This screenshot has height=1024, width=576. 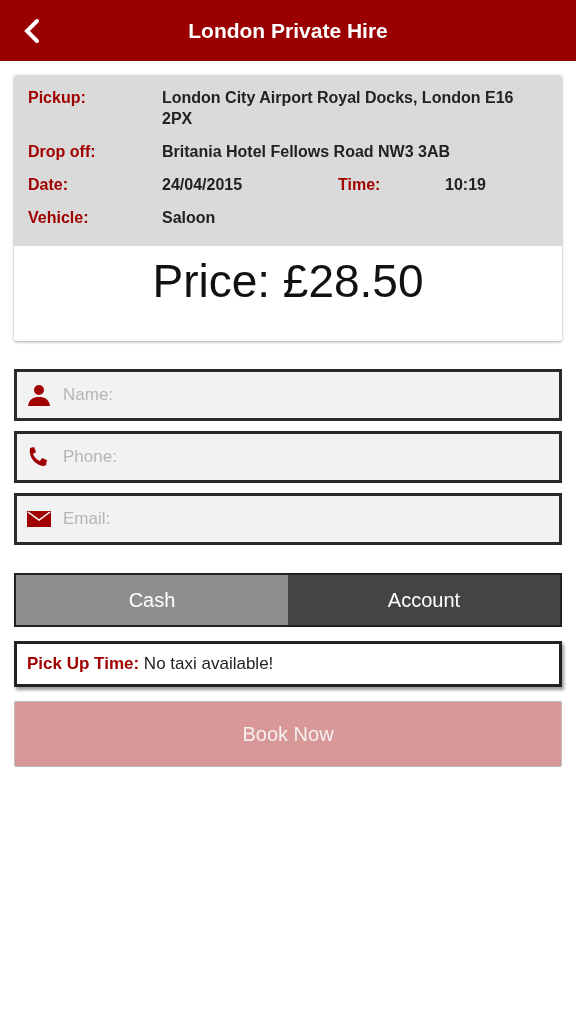 I want to click on back-icon, so click(x=31, y=31).